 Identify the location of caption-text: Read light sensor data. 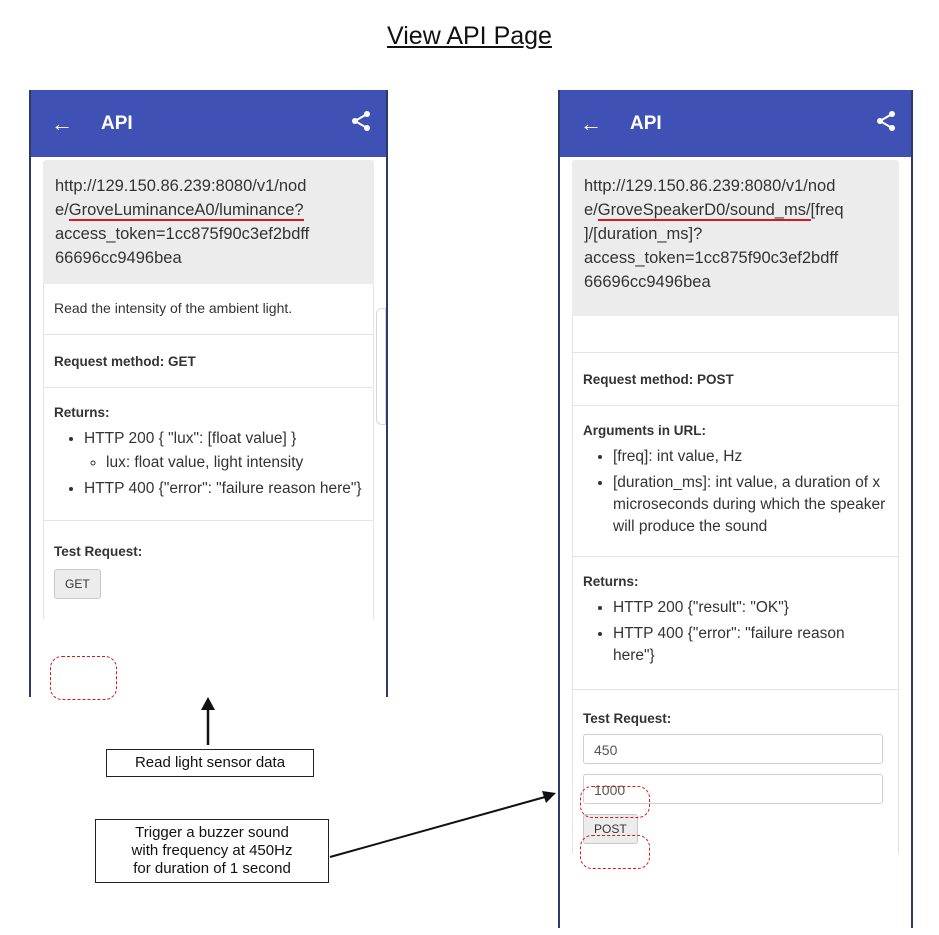
(210, 762).